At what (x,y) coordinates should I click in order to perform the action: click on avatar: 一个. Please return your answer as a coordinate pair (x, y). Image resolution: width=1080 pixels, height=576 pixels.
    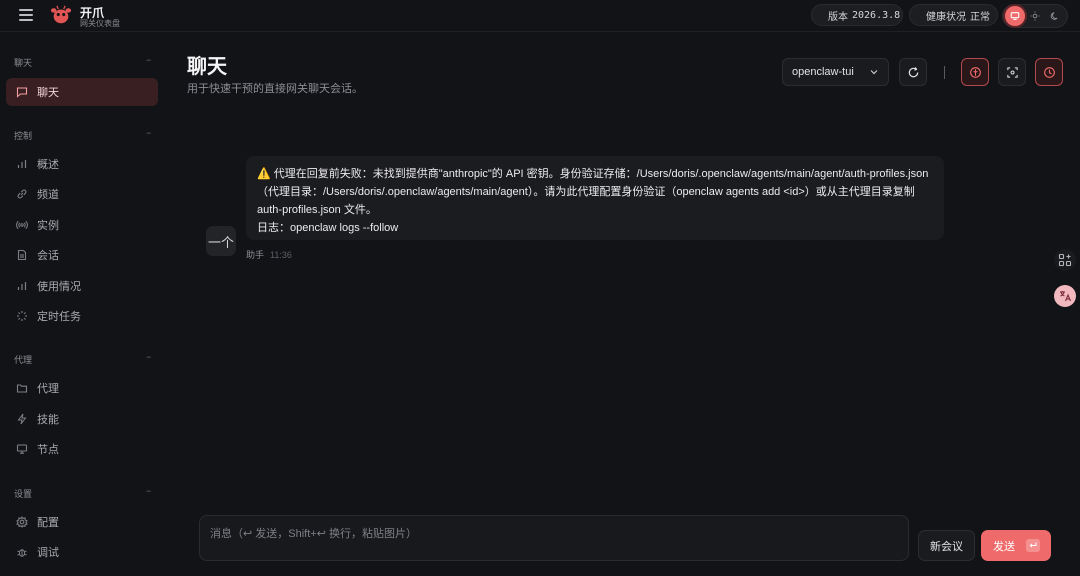
    Looking at the image, I should click on (221, 241).